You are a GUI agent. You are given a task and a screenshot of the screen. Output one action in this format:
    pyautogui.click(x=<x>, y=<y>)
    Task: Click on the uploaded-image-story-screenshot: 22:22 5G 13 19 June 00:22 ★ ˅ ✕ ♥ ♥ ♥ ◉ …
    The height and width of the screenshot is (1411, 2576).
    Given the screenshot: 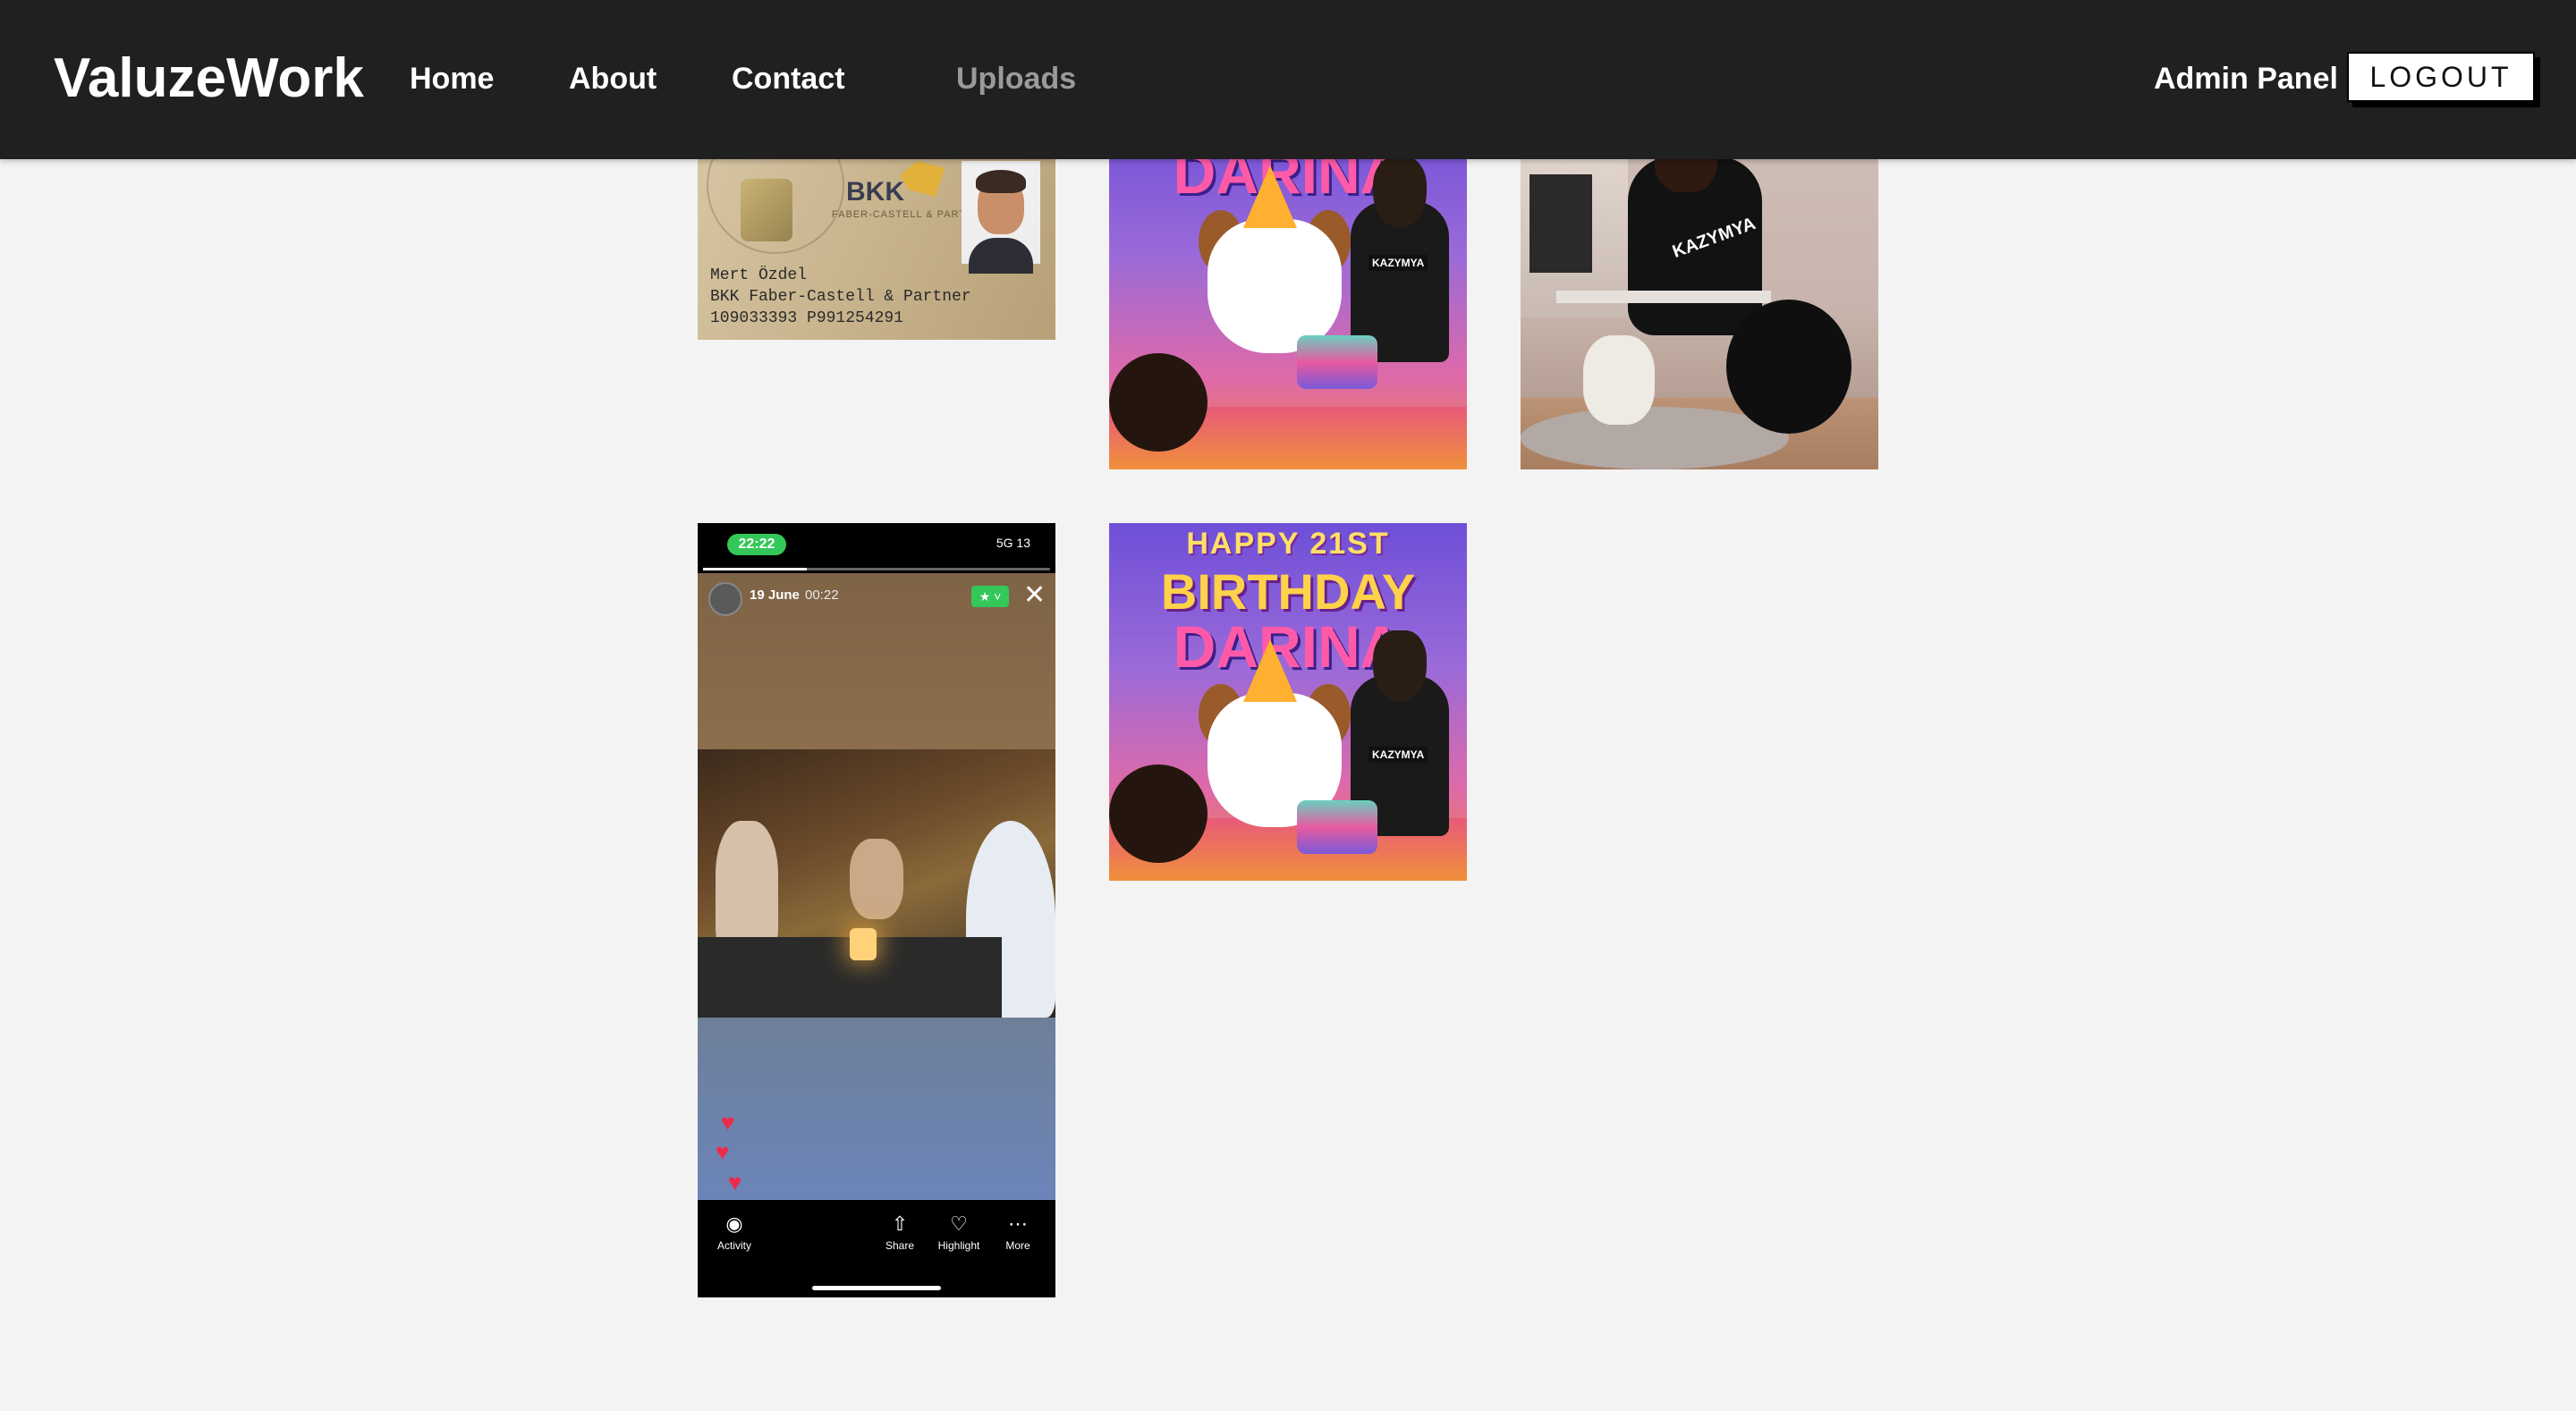 What is the action you would take?
    pyautogui.click(x=876, y=910)
    